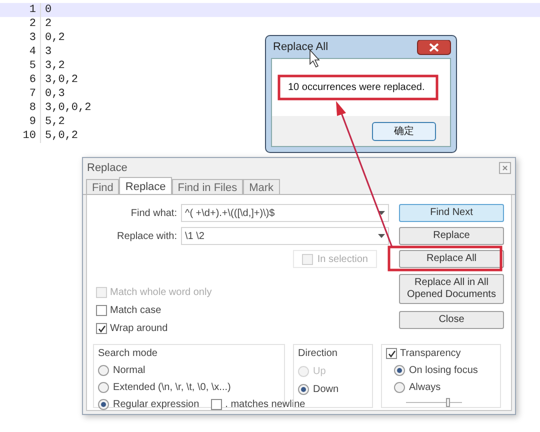  I want to click on tab: Replace, so click(145, 185).